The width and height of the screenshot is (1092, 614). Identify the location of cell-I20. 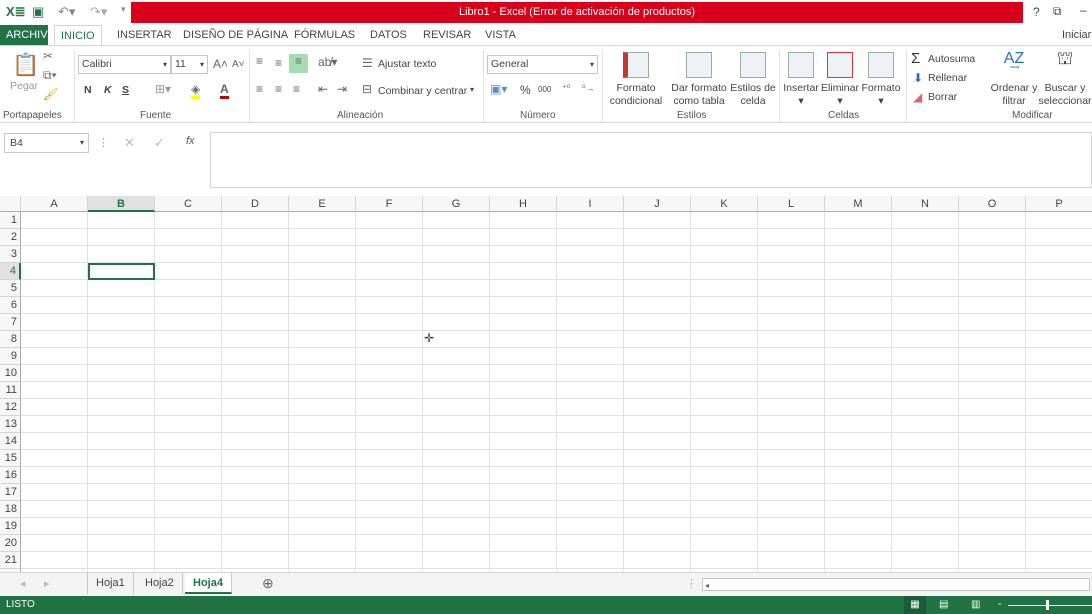
(590, 543).